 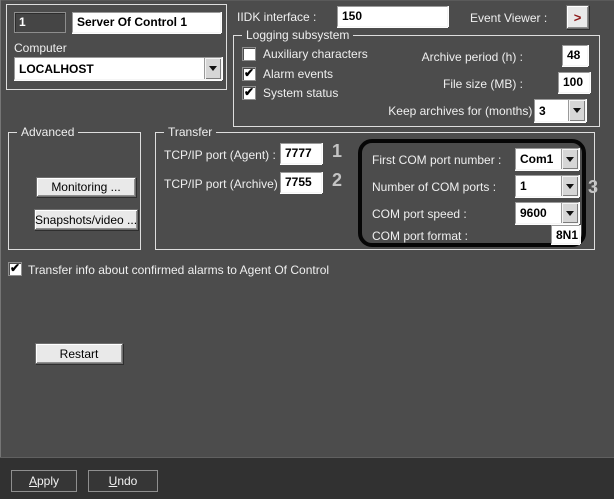 I want to click on archive-period-label: Archive period (h) :, so click(x=472, y=57).